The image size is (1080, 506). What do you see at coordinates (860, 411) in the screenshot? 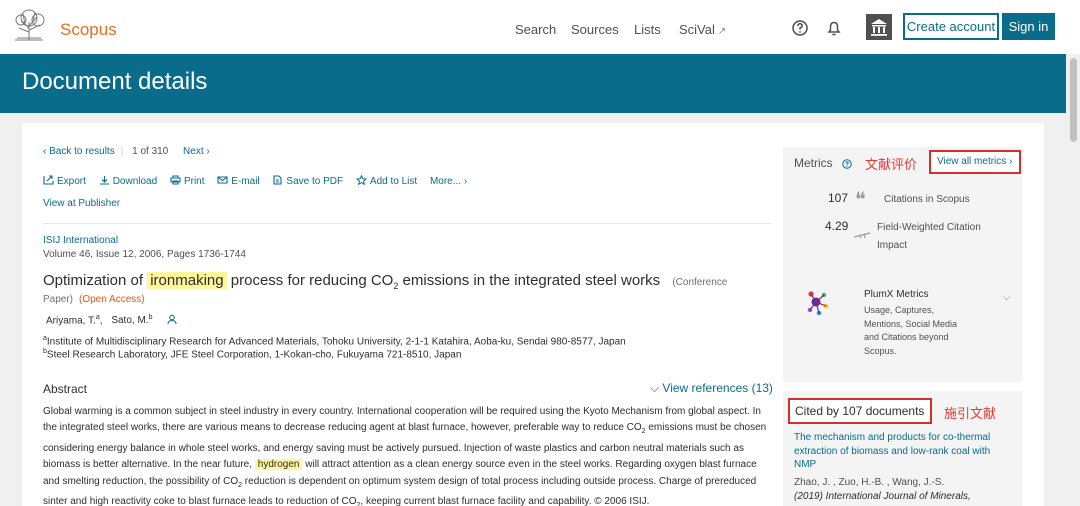
I see `cited-by-heading: Cited by 107 documents` at bounding box center [860, 411].